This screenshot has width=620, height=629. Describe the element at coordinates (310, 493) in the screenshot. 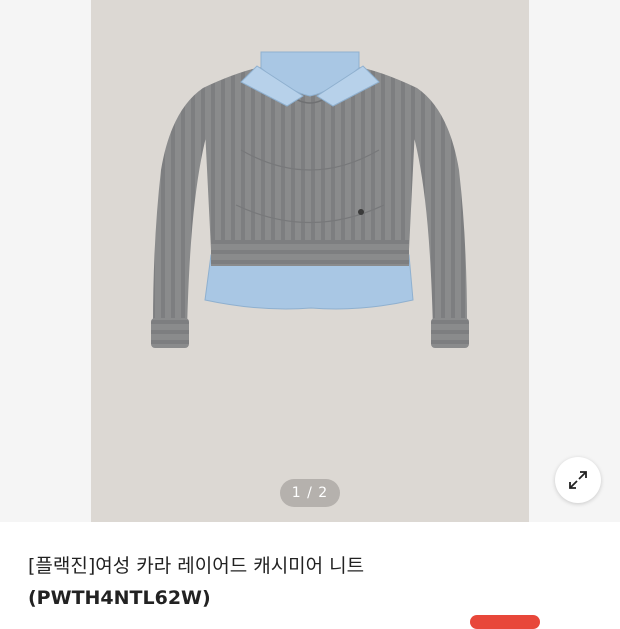

I see `image-counter: 1 / 2` at that location.